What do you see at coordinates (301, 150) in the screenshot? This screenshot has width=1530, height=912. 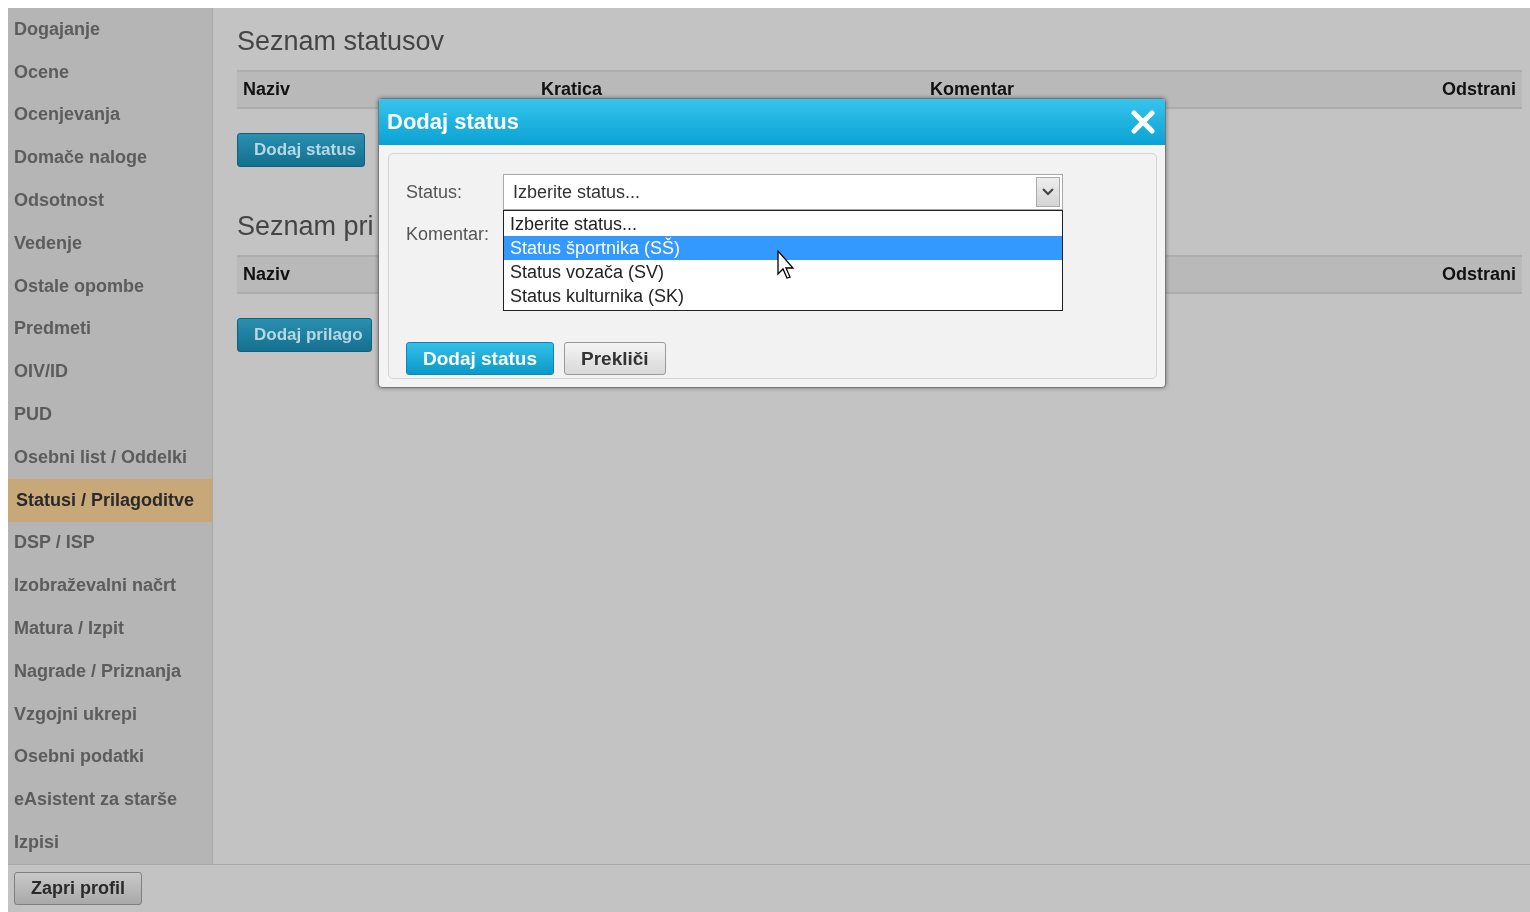 I see `add-button: Dodaj status` at bounding box center [301, 150].